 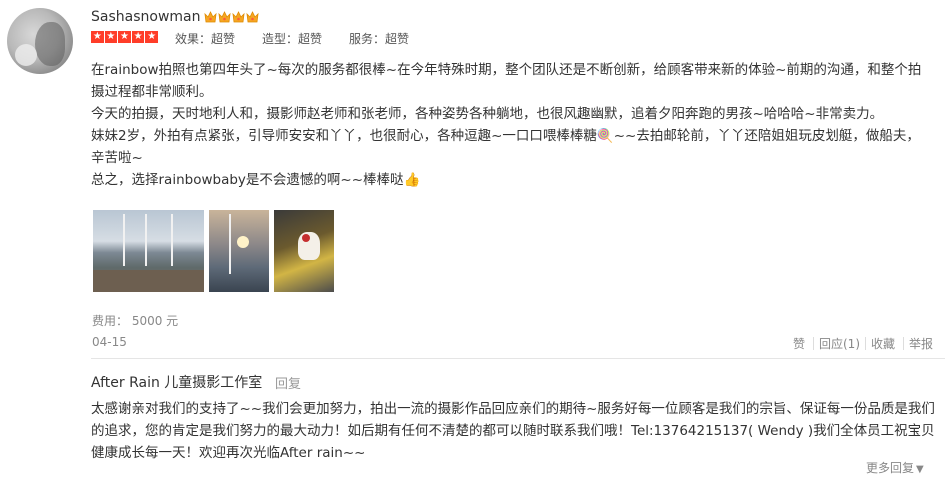 I want to click on score-service: 服务：超赞, so click(x=379, y=39).